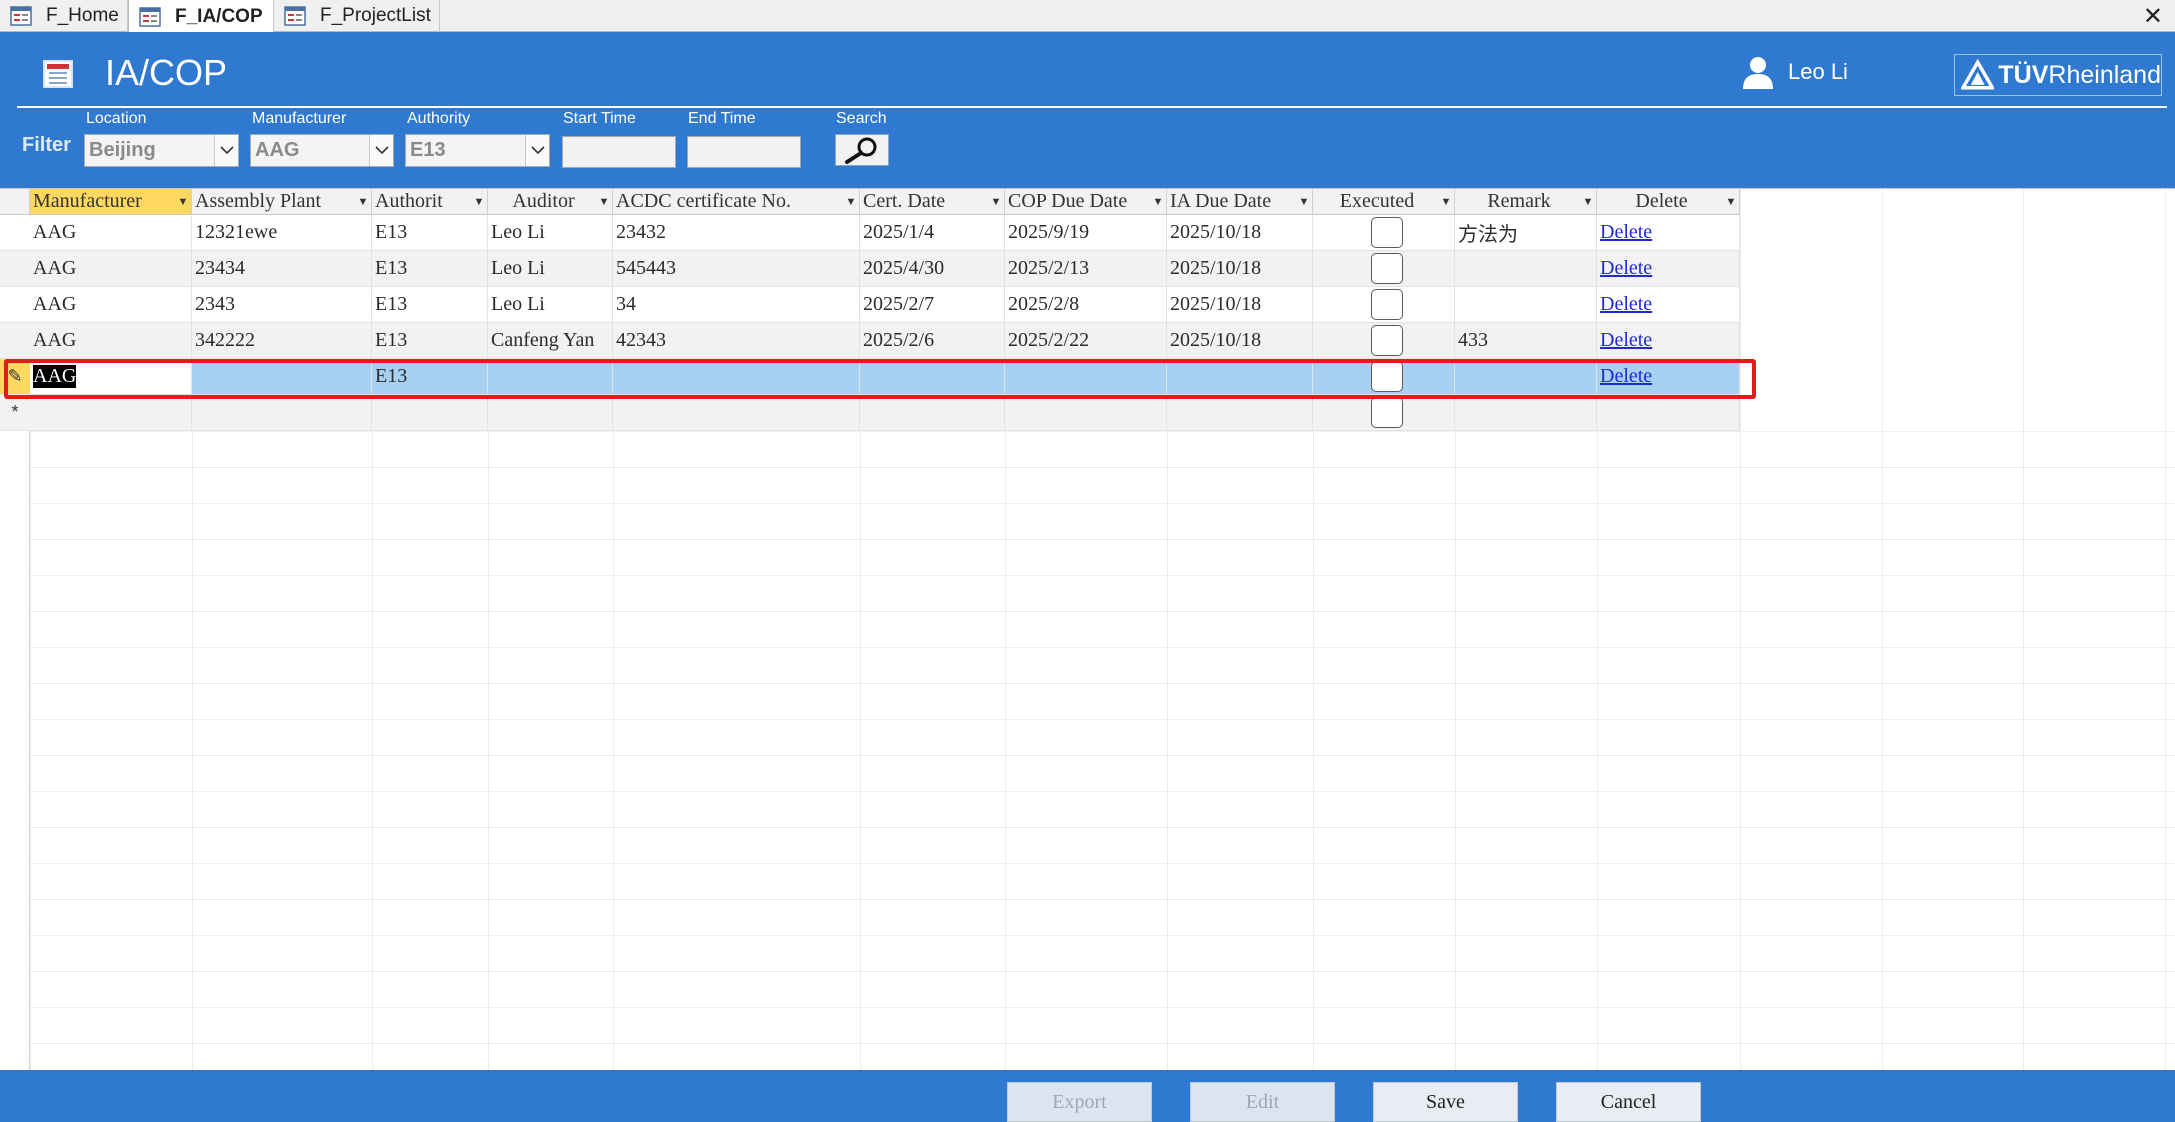 The height and width of the screenshot is (1122, 2175). Describe the element at coordinates (282, 269) in the screenshot. I see `assembly-plant-cell: 23434` at that location.